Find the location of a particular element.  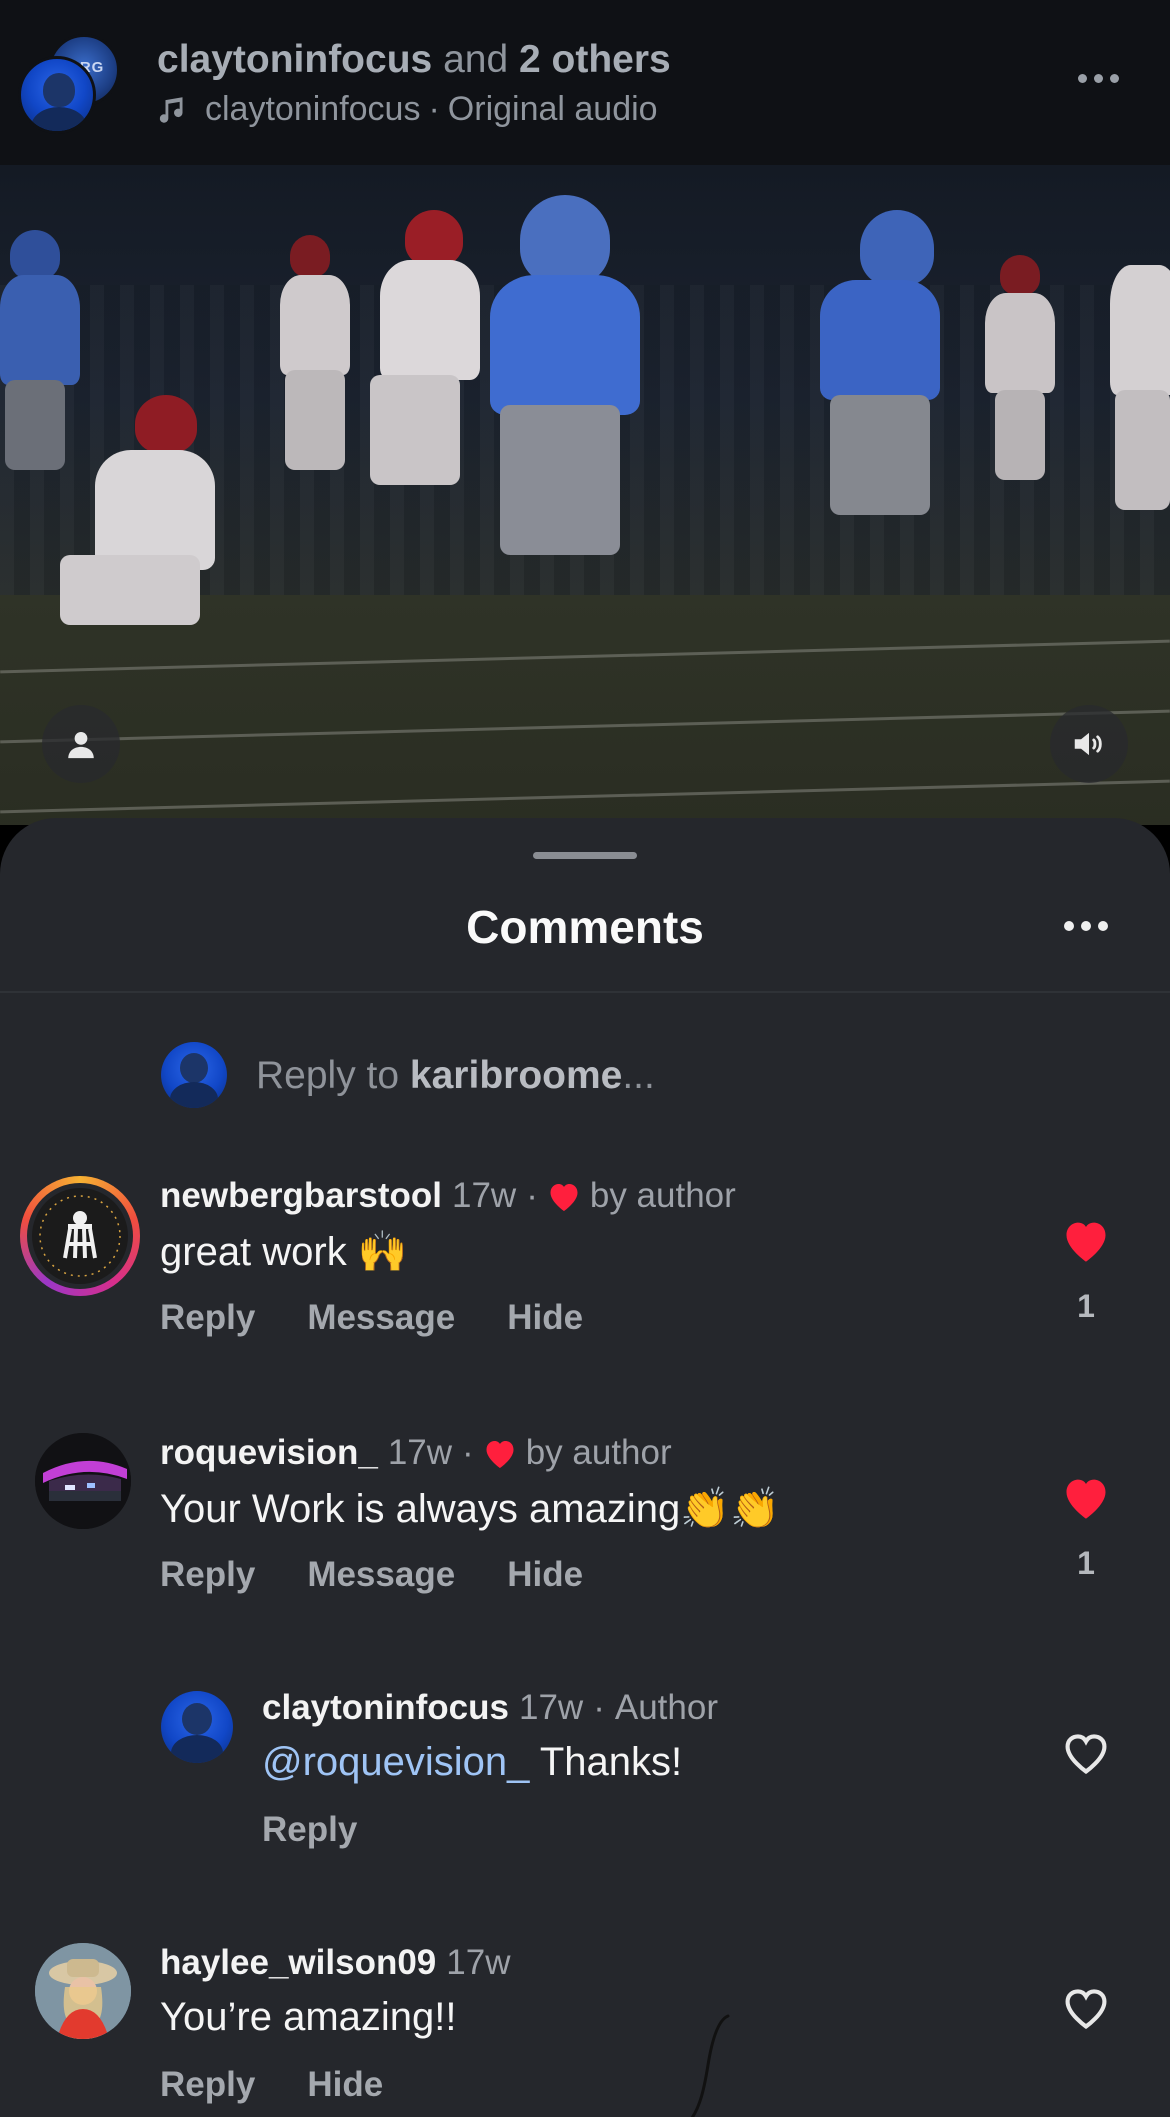

owner-username: claytoninfocus is located at coordinates (294, 59).